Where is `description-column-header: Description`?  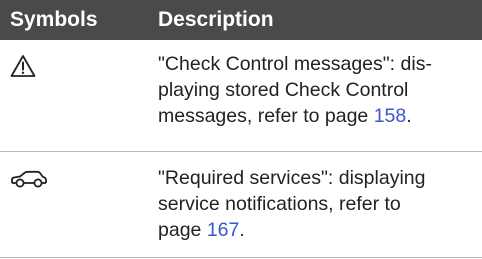 description-column-header: Description is located at coordinates (216, 19).